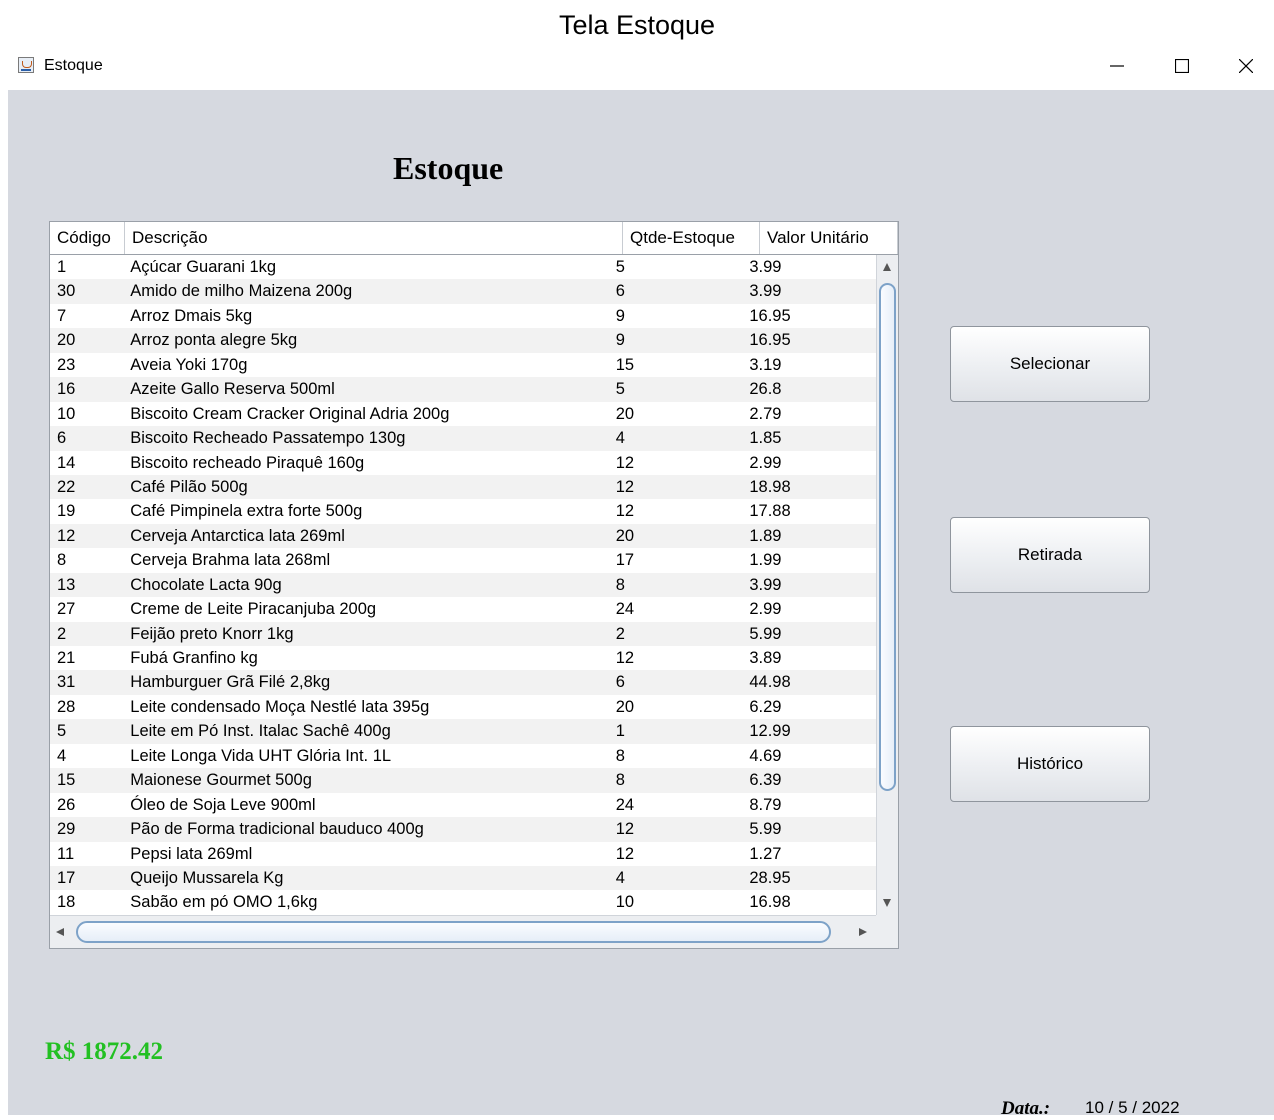 This screenshot has height=1120, width=1274. Describe the element at coordinates (463, 878) in the screenshot. I see `table-row: 17Queijo Mussarela Kg428.95` at that location.